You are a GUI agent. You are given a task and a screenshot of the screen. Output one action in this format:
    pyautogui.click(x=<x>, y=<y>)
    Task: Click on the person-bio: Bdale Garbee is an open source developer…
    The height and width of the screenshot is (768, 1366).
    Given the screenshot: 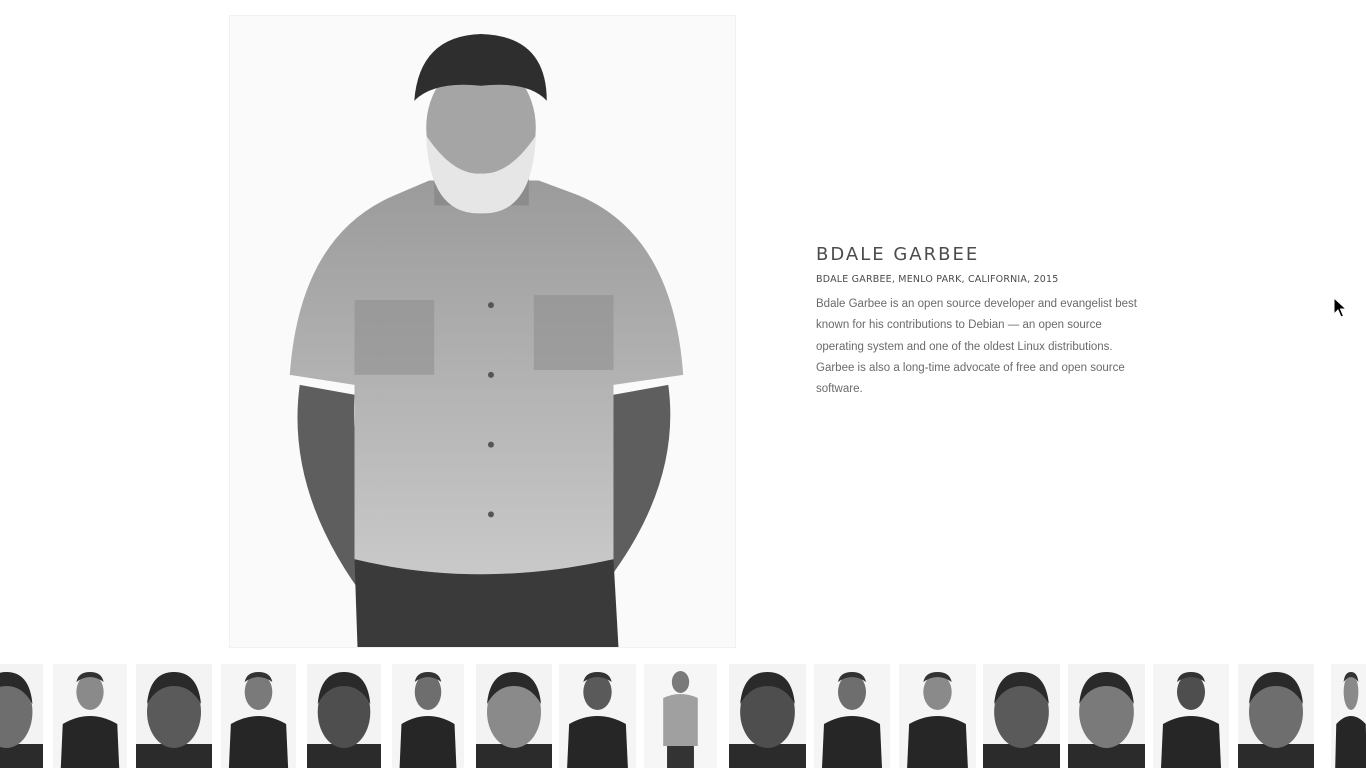 What is the action you would take?
    pyautogui.click(x=976, y=347)
    